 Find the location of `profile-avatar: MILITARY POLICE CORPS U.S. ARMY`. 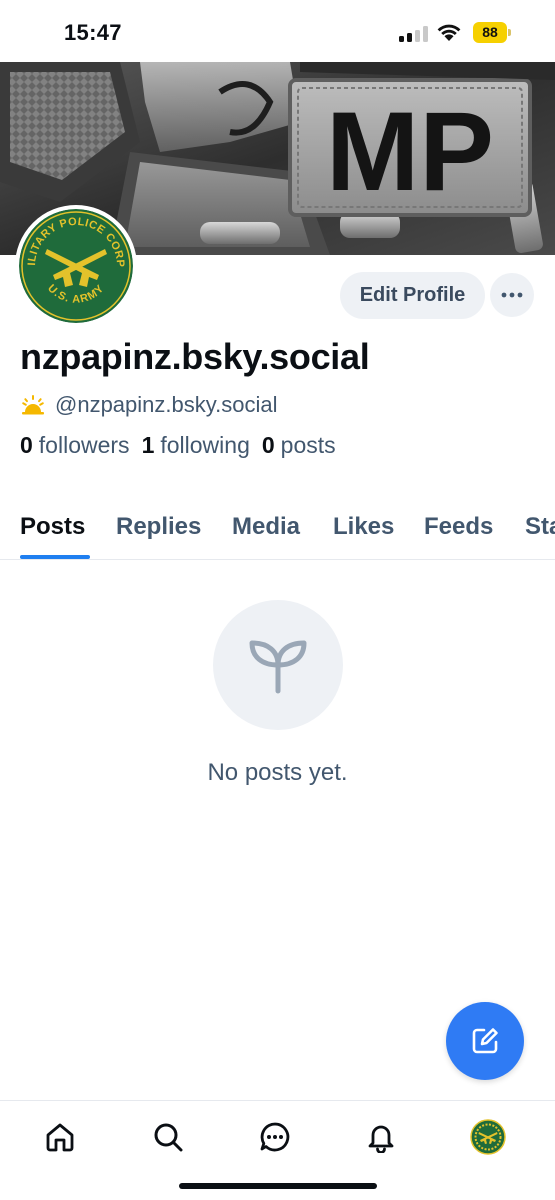

profile-avatar: MILITARY POLICE CORPS U.S. ARMY is located at coordinates (76, 266).